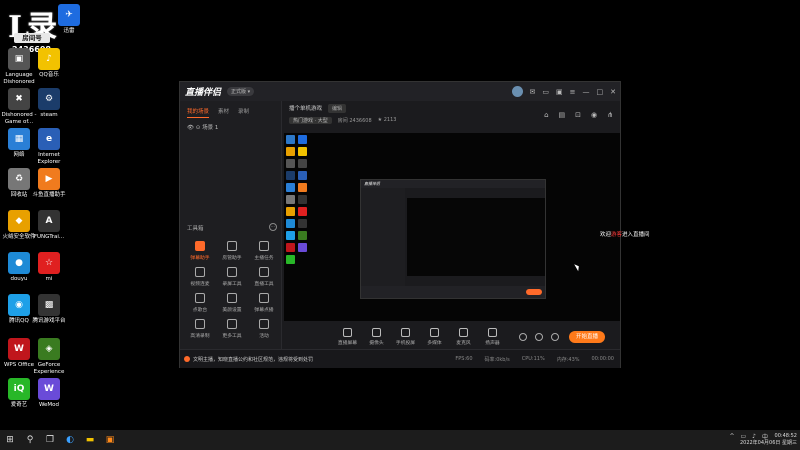  Describe the element at coordinates (264, 272) in the screenshot. I see `tools-icon` at that location.